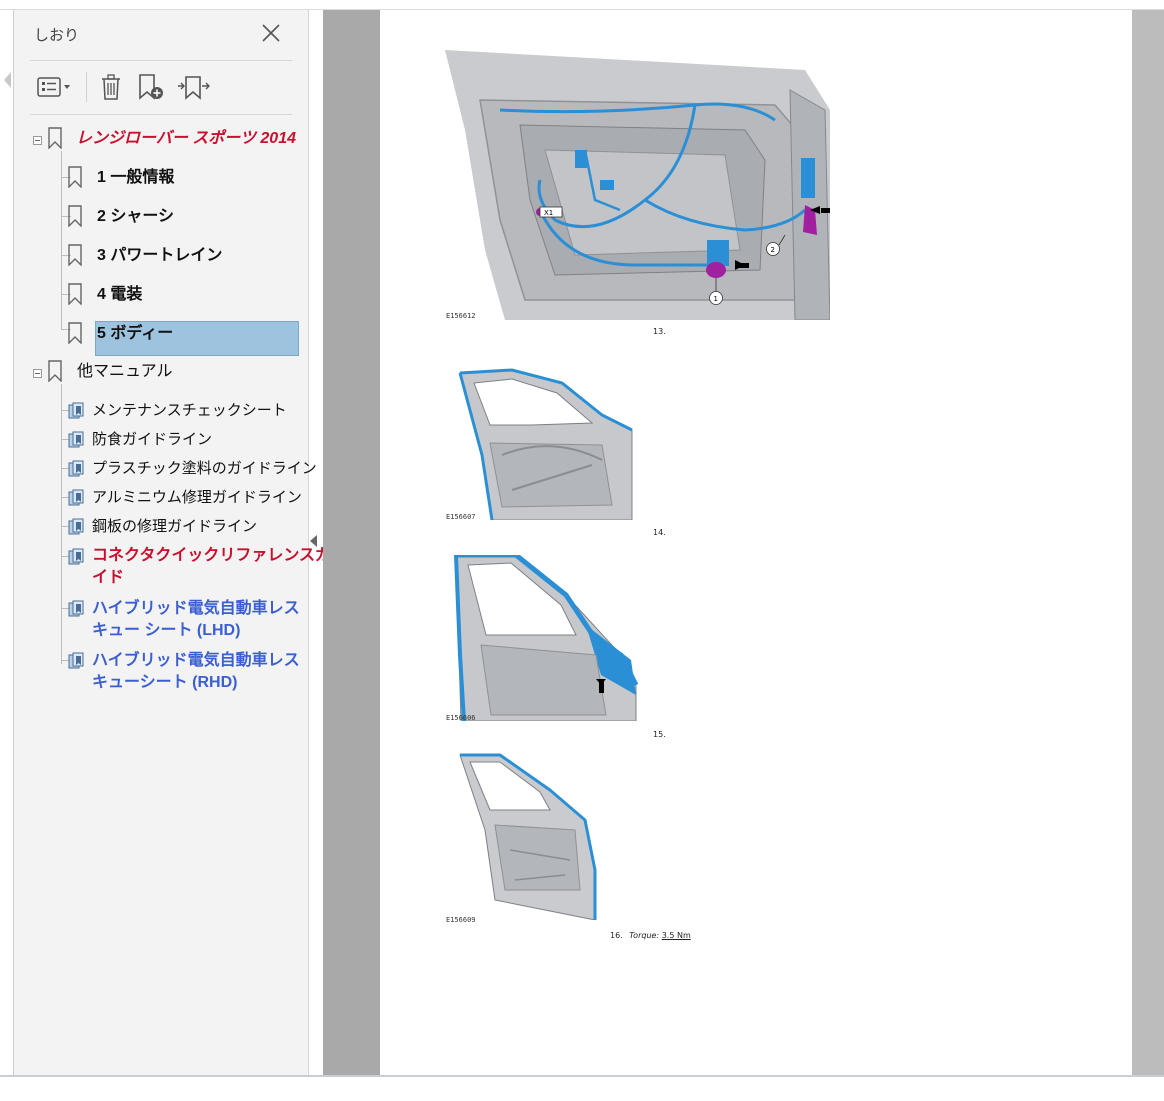 Image resolution: width=1164 pixels, height=1101 pixels. I want to click on next-page-edge, so click(1148, 542).